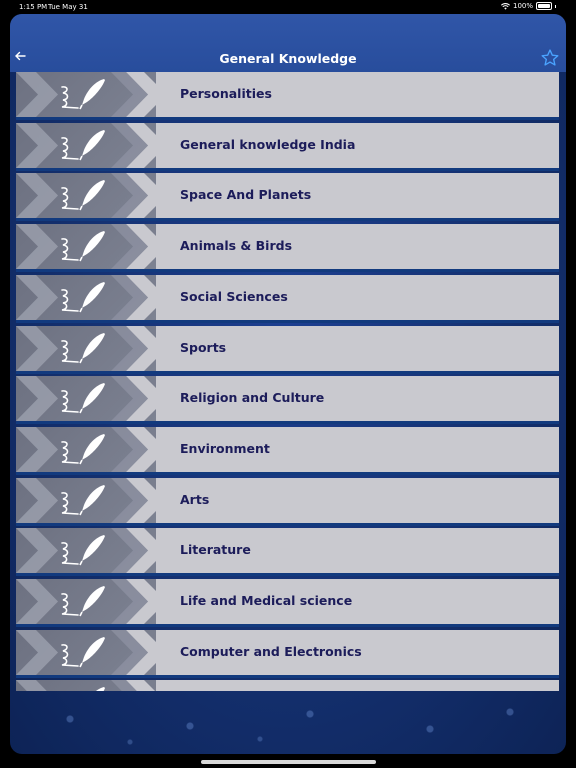 This screenshot has height=768, width=576. What do you see at coordinates (33, 7) in the screenshot?
I see `status-time: 1:15 PM` at bounding box center [33, 7].